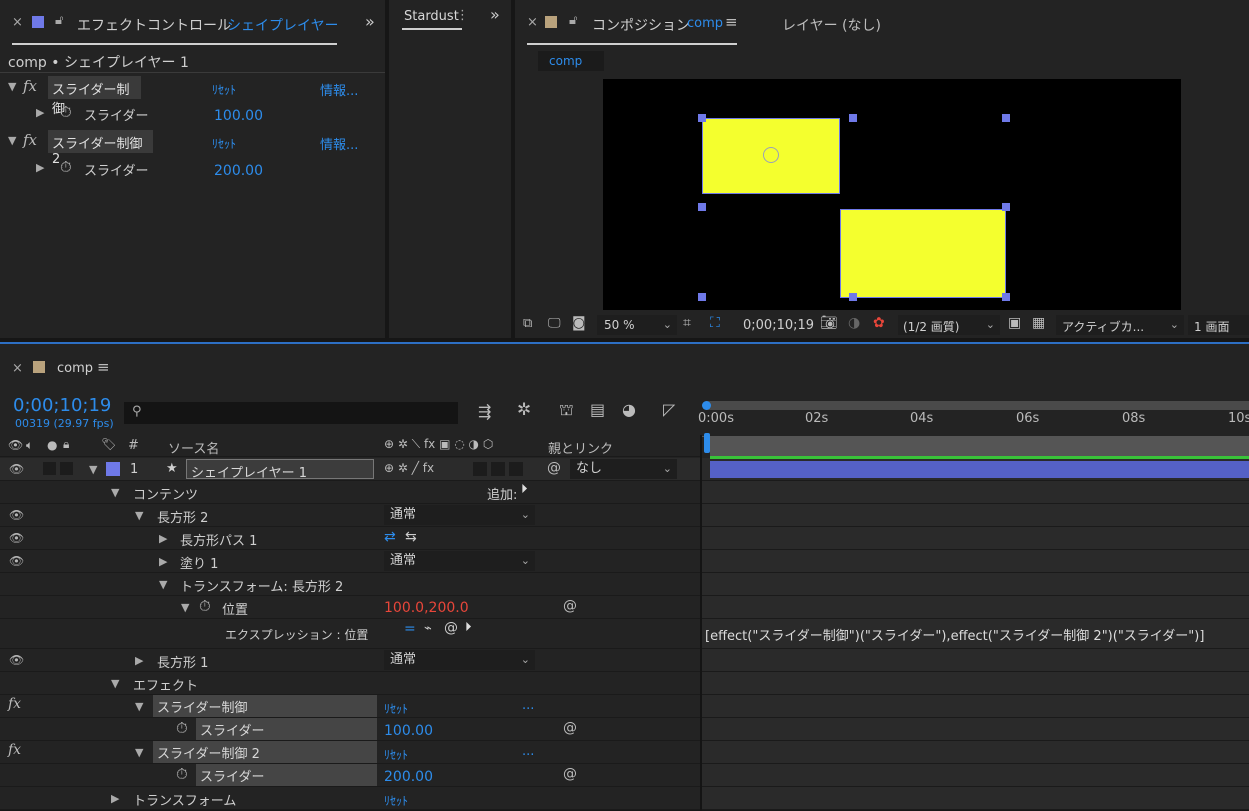 This screenshot has height=811, width=1249. I want to click on transform-reset-link: ﾘｾｯﾄ, so click(396, 800).